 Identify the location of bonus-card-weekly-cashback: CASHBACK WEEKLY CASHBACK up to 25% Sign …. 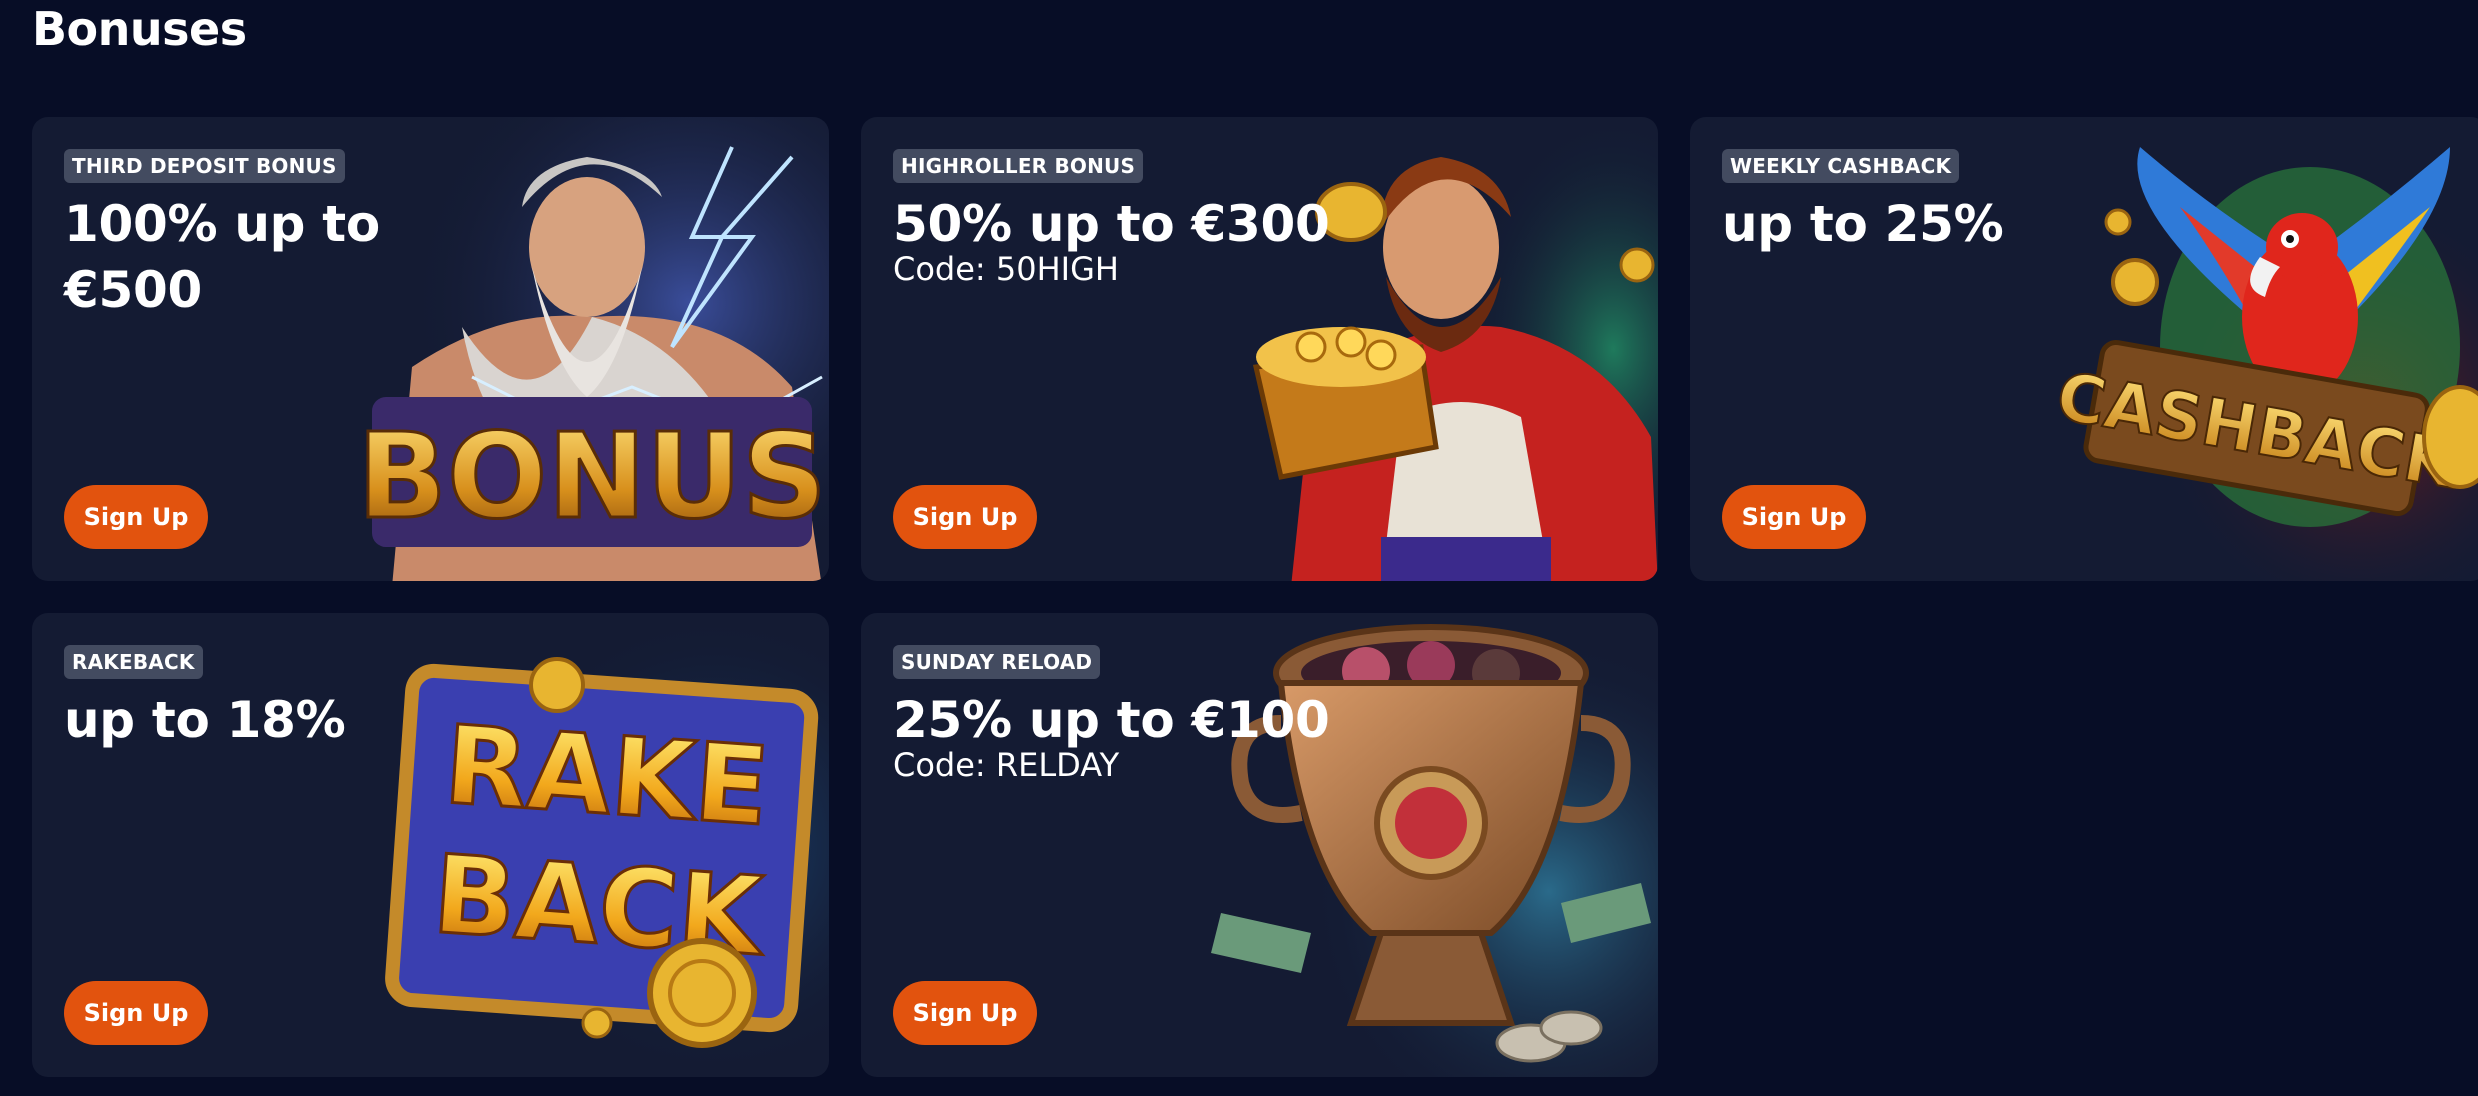
(2084, 349).